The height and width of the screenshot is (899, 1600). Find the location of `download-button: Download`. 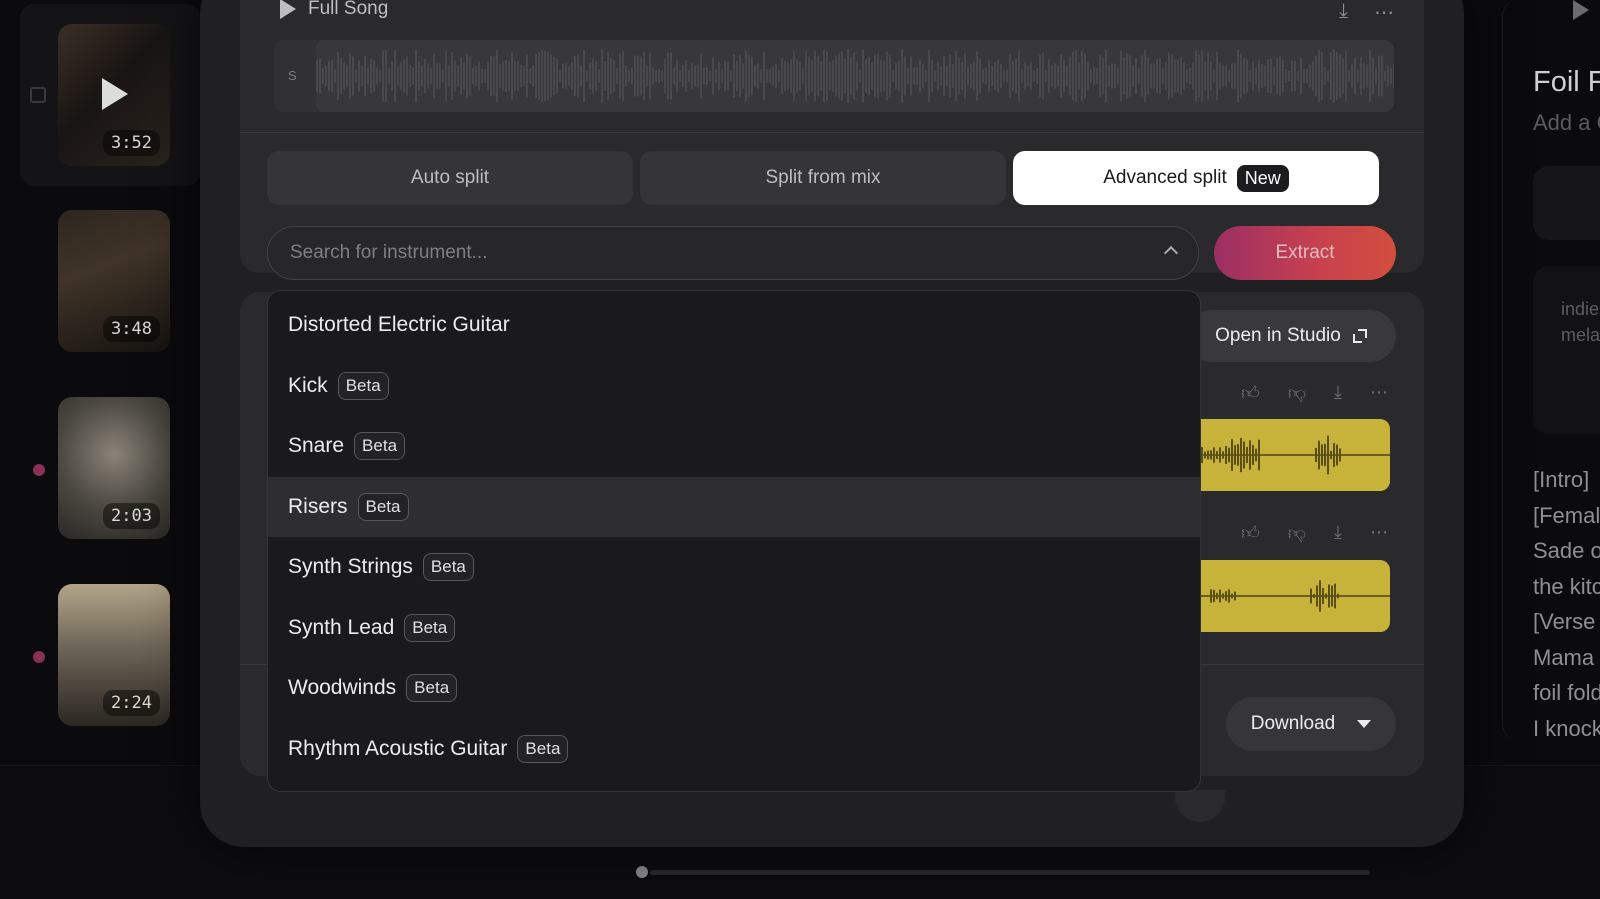

download-button: Download is located at coordinates (1311, 724).